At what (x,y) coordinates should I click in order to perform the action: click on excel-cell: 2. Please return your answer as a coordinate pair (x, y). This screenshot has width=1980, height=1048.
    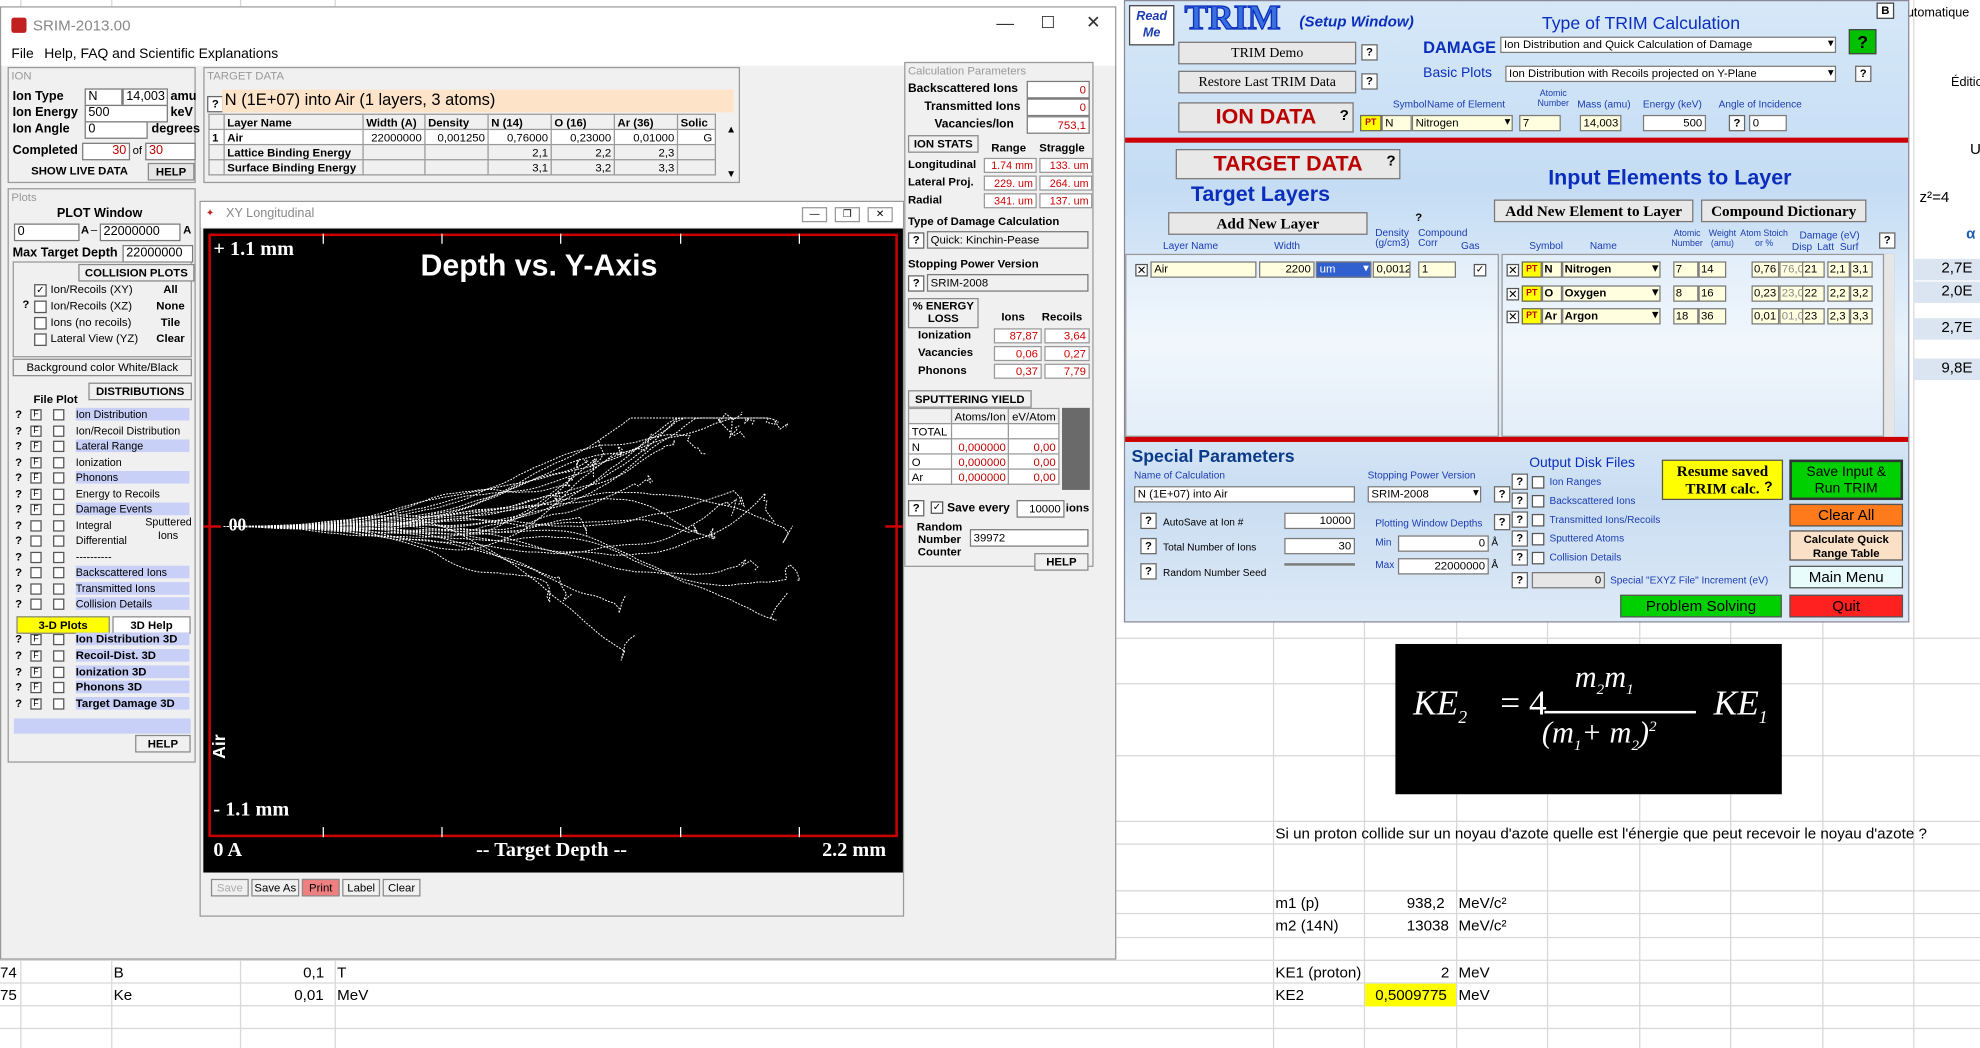
    Looking at the image, I should click on (1445, 972).